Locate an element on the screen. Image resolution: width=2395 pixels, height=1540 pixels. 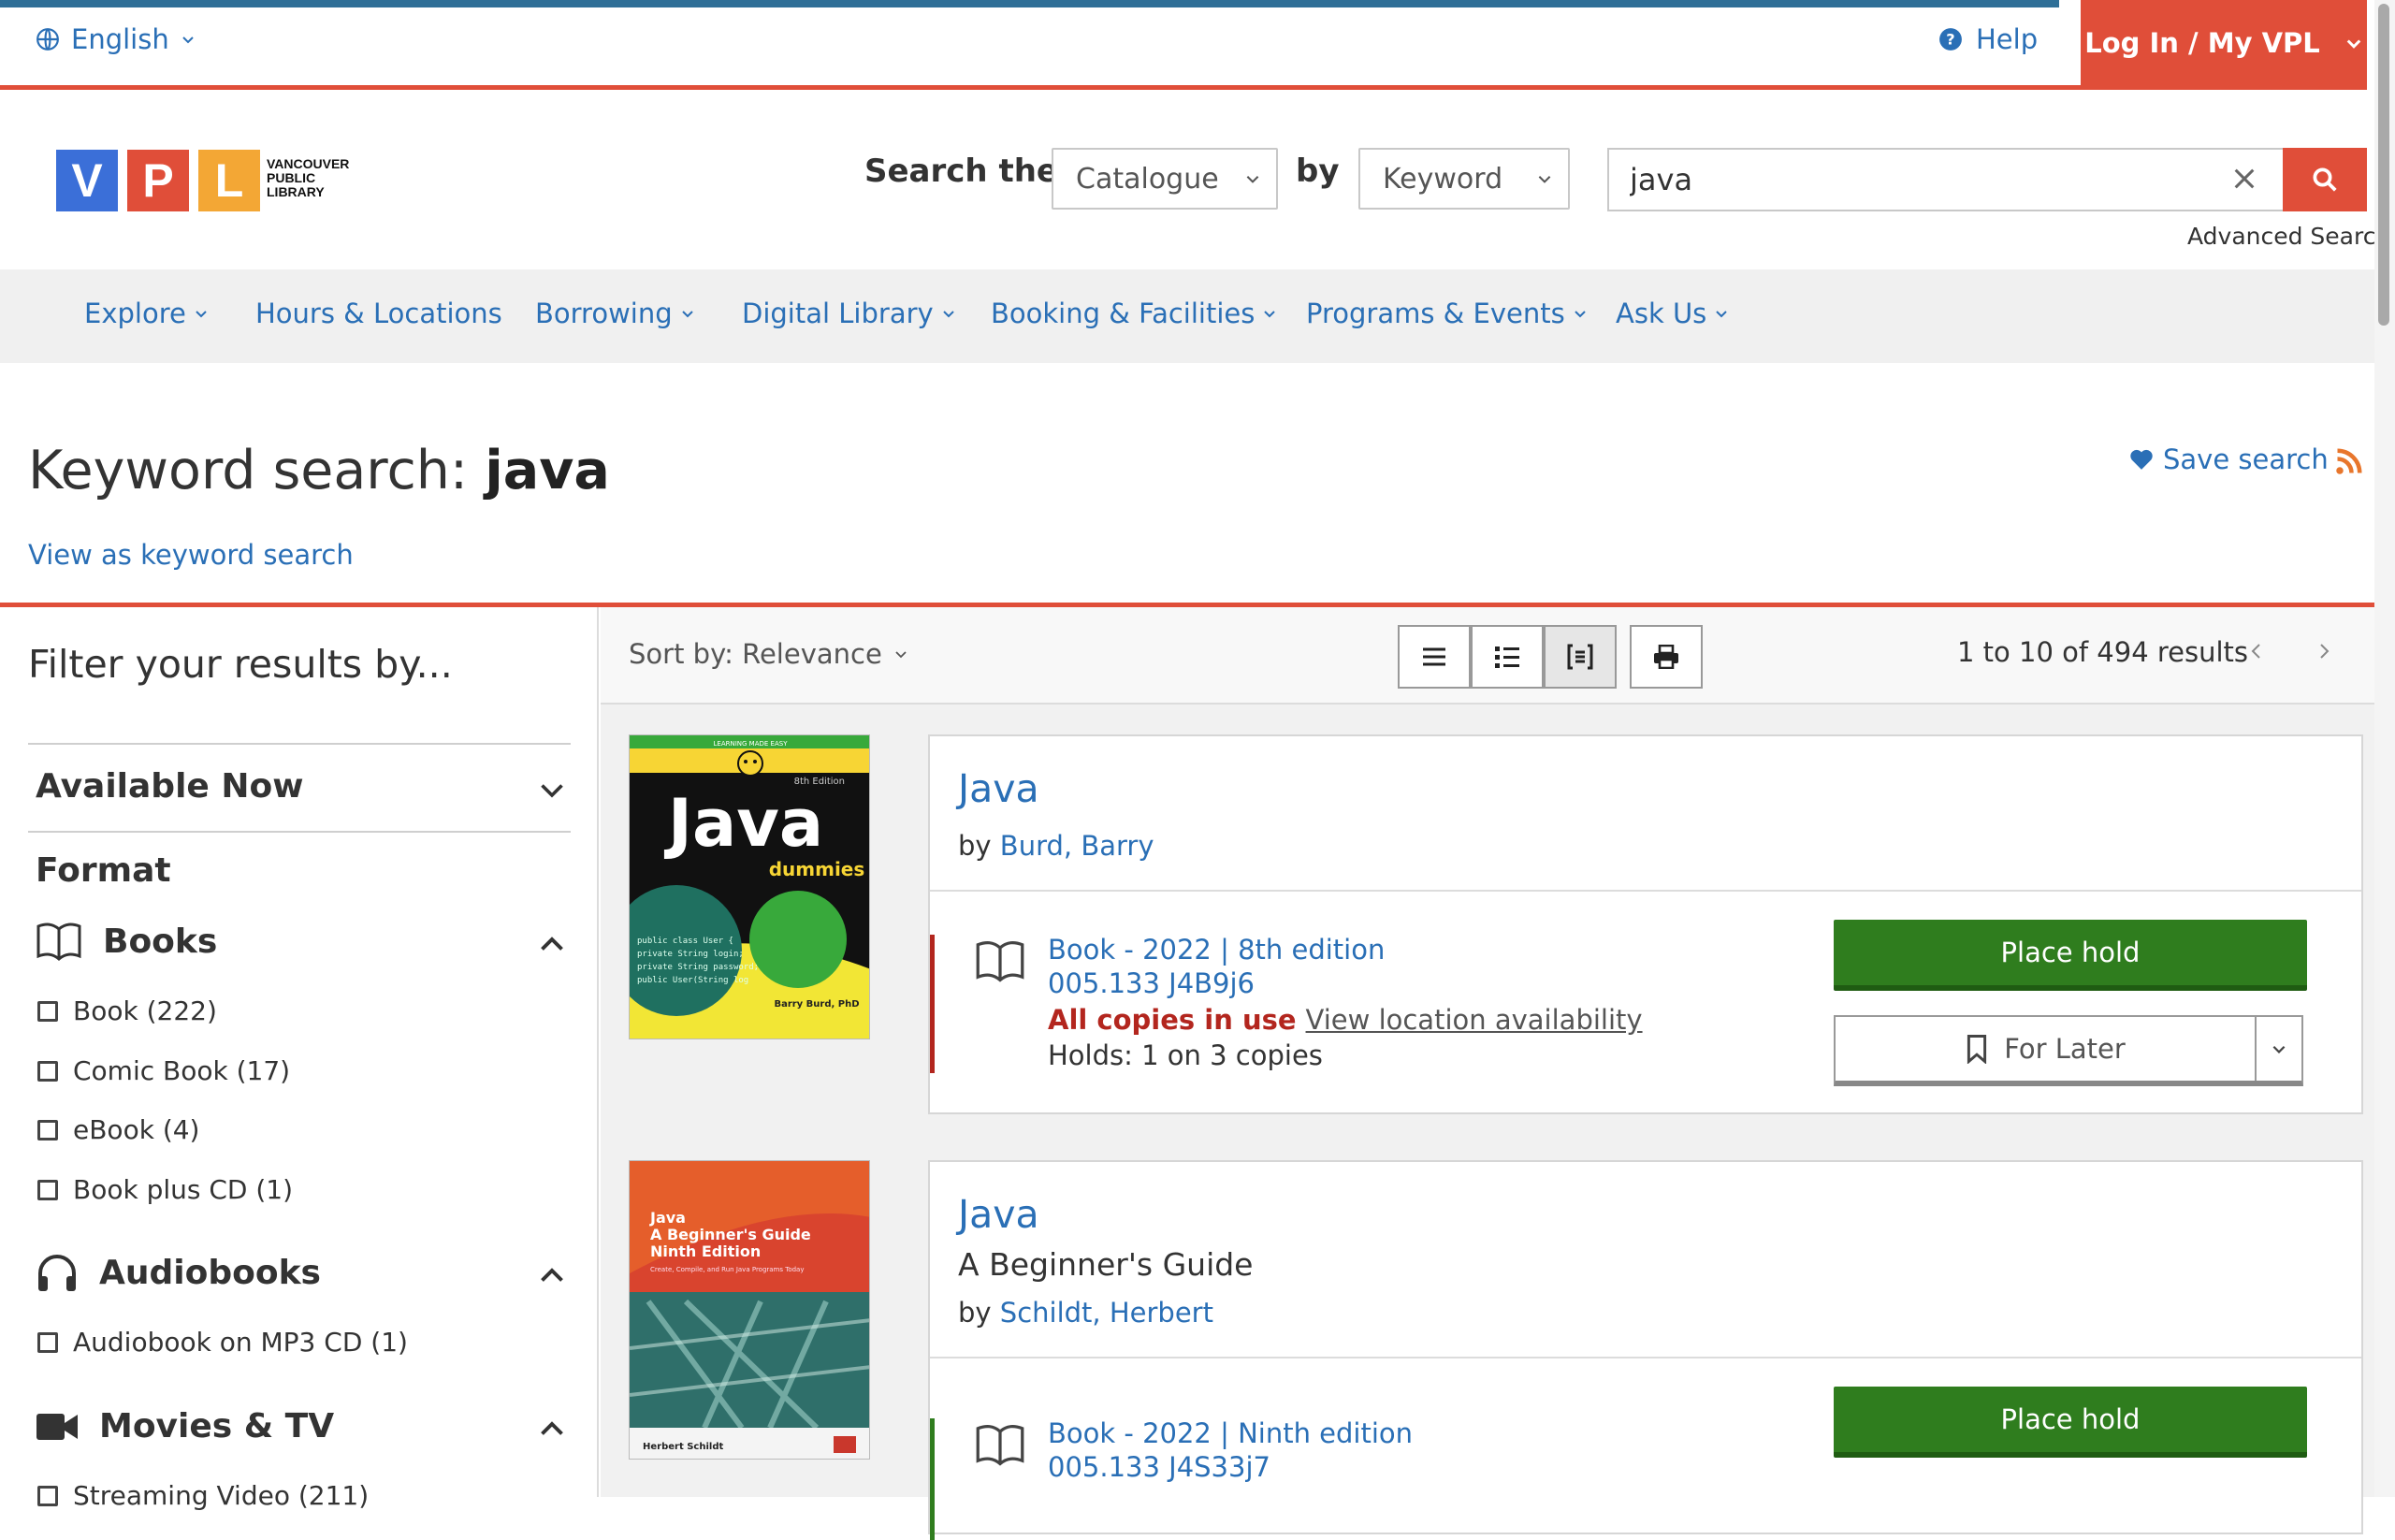
result-call-number: 005.133 J4B9j6 is located at coordinates (1151, 983).